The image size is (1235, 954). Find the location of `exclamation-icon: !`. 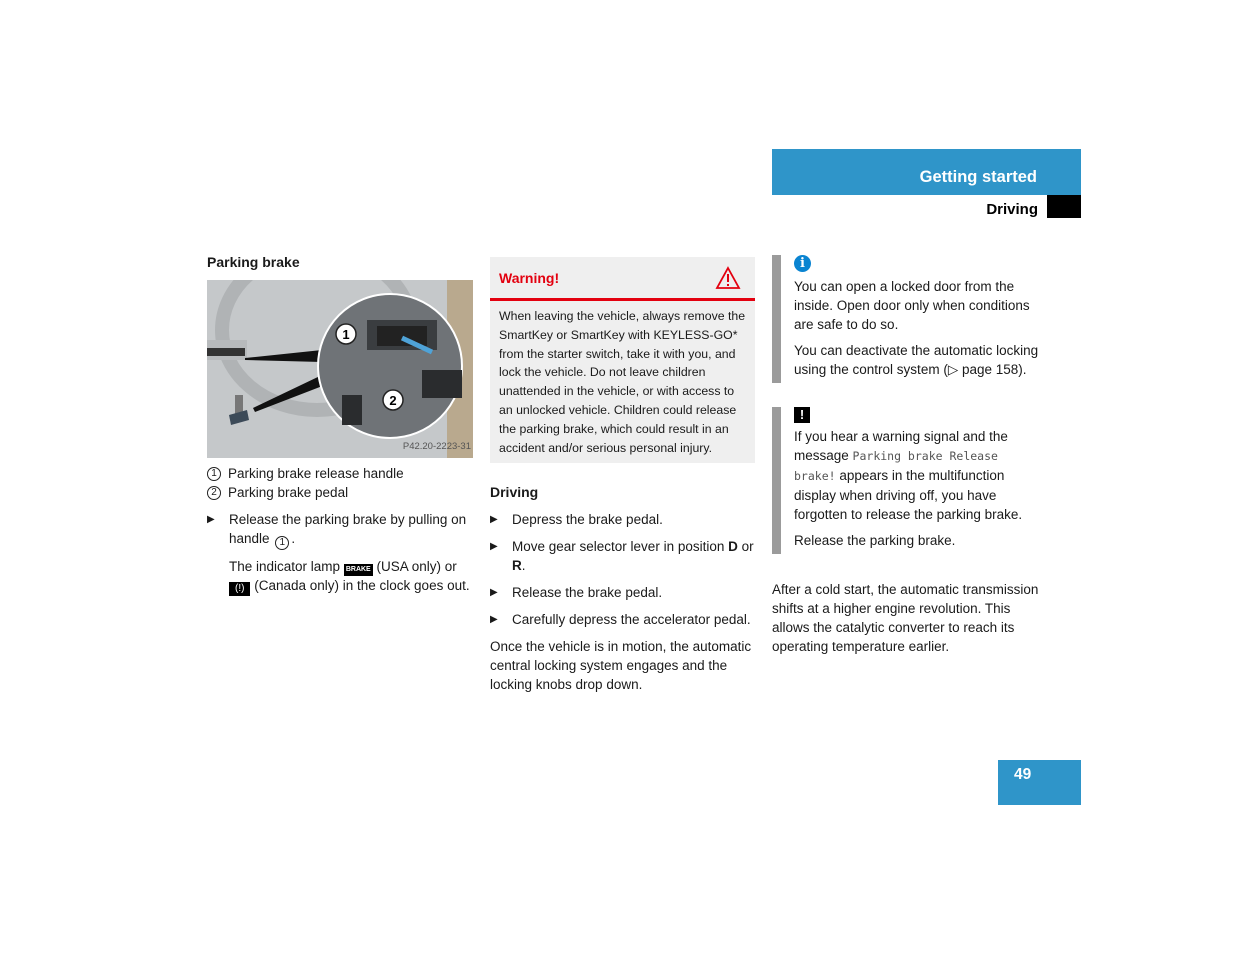

exclamation-icon: ! is located at coordinates (802, 415).